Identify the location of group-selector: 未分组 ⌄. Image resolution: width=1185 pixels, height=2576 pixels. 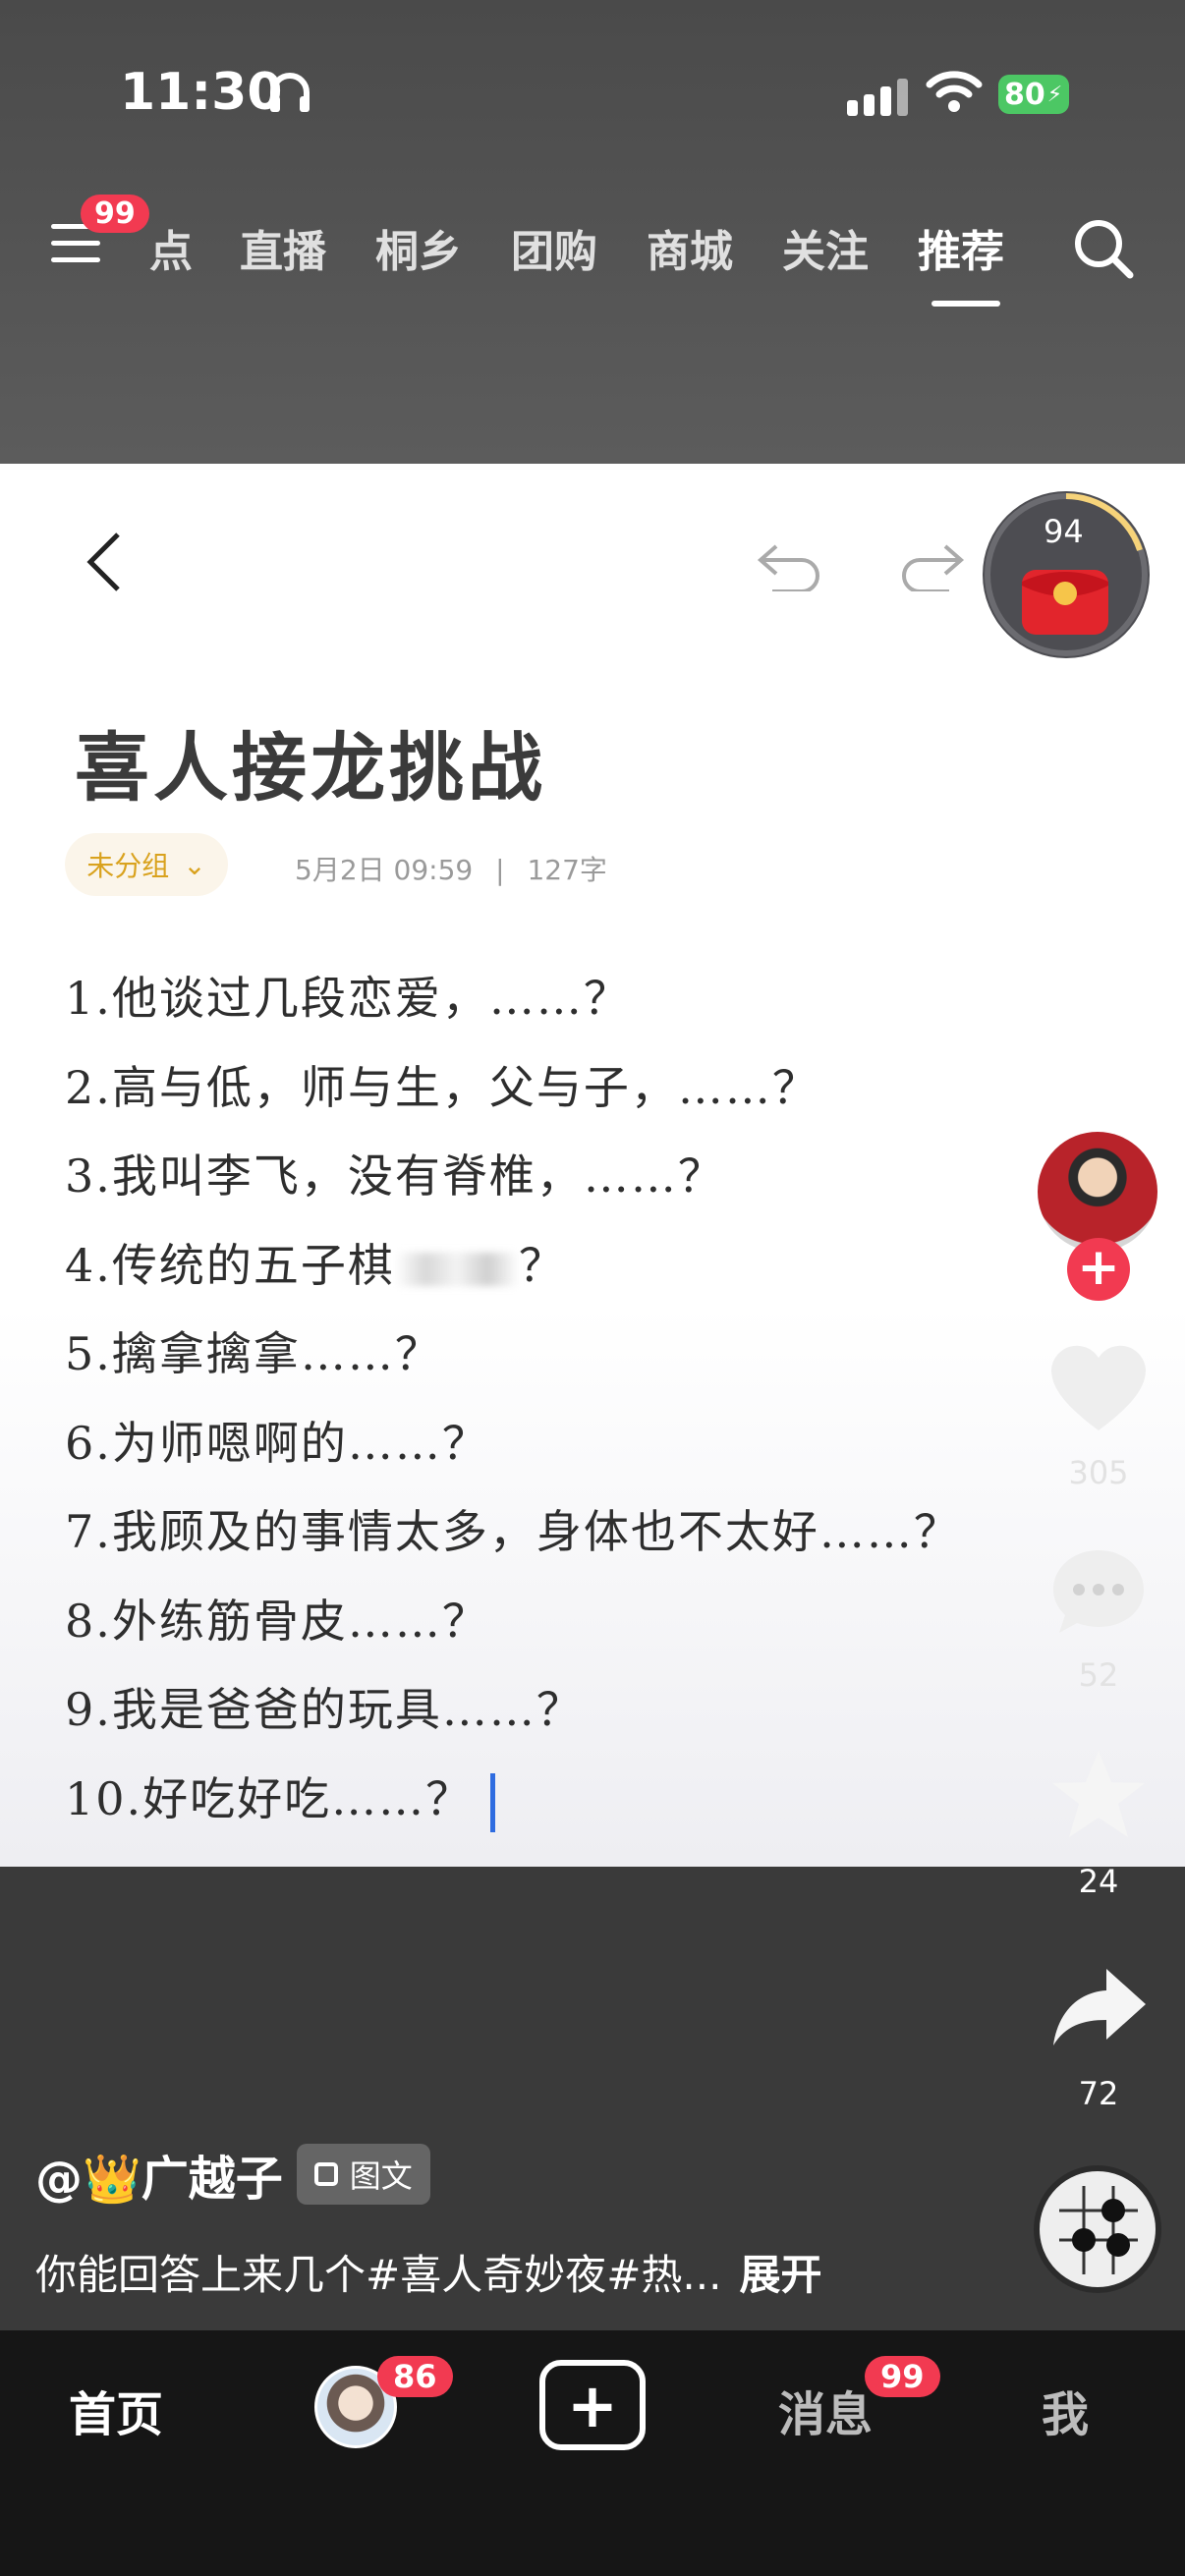
(147, 864).